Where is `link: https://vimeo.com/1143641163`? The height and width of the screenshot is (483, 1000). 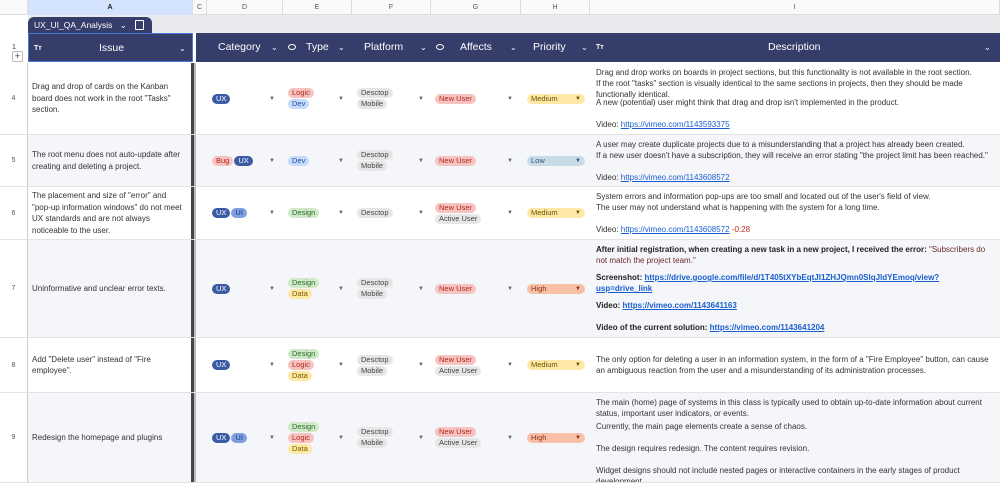 link: https://vimeo.com/1143641163 is located at coordinates (680, 305).